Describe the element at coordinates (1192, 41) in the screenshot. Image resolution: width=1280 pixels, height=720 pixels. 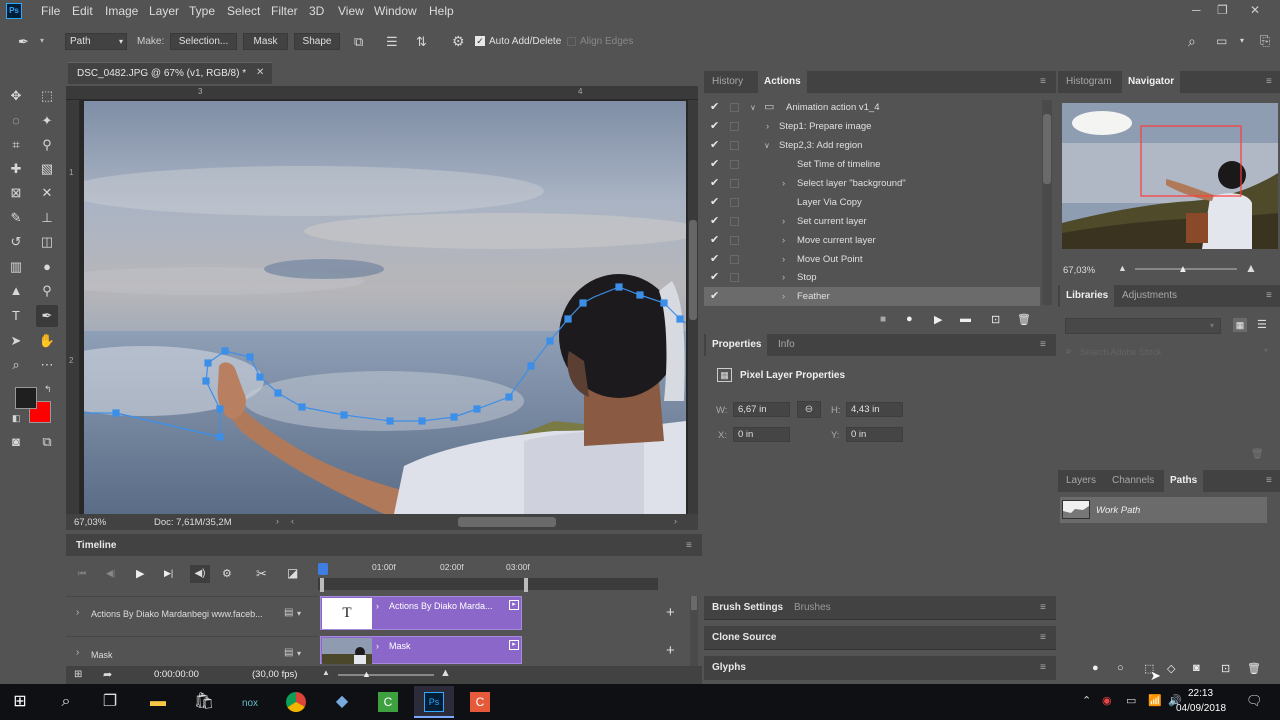
I see `search-icon: ⌕` at that location.